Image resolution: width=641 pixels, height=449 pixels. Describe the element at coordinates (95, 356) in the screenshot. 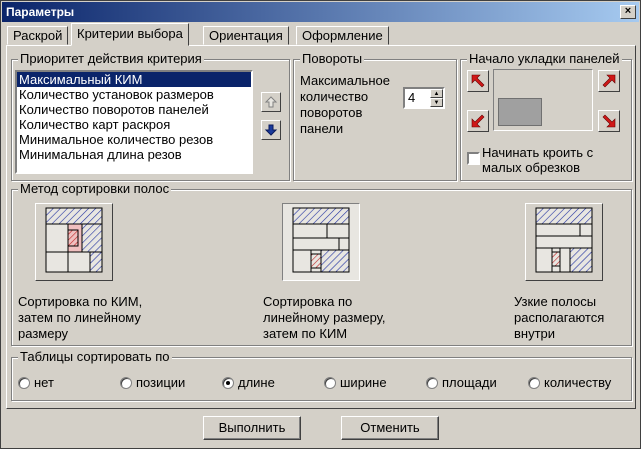

I see `table-sort-legend: Таблицы сортировать по` at that location.